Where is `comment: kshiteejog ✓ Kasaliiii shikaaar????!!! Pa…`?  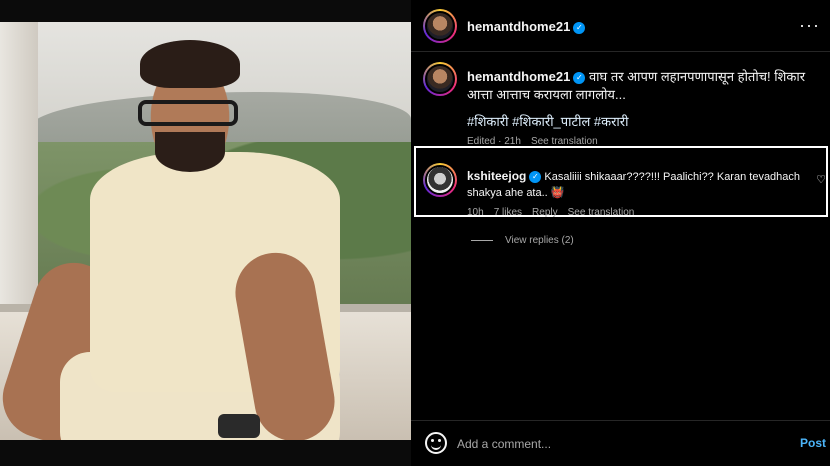
comment: kshiteejog ✓ Kasaliiii shikaaar????!!! Pa… is located at coordinates (642, 184).